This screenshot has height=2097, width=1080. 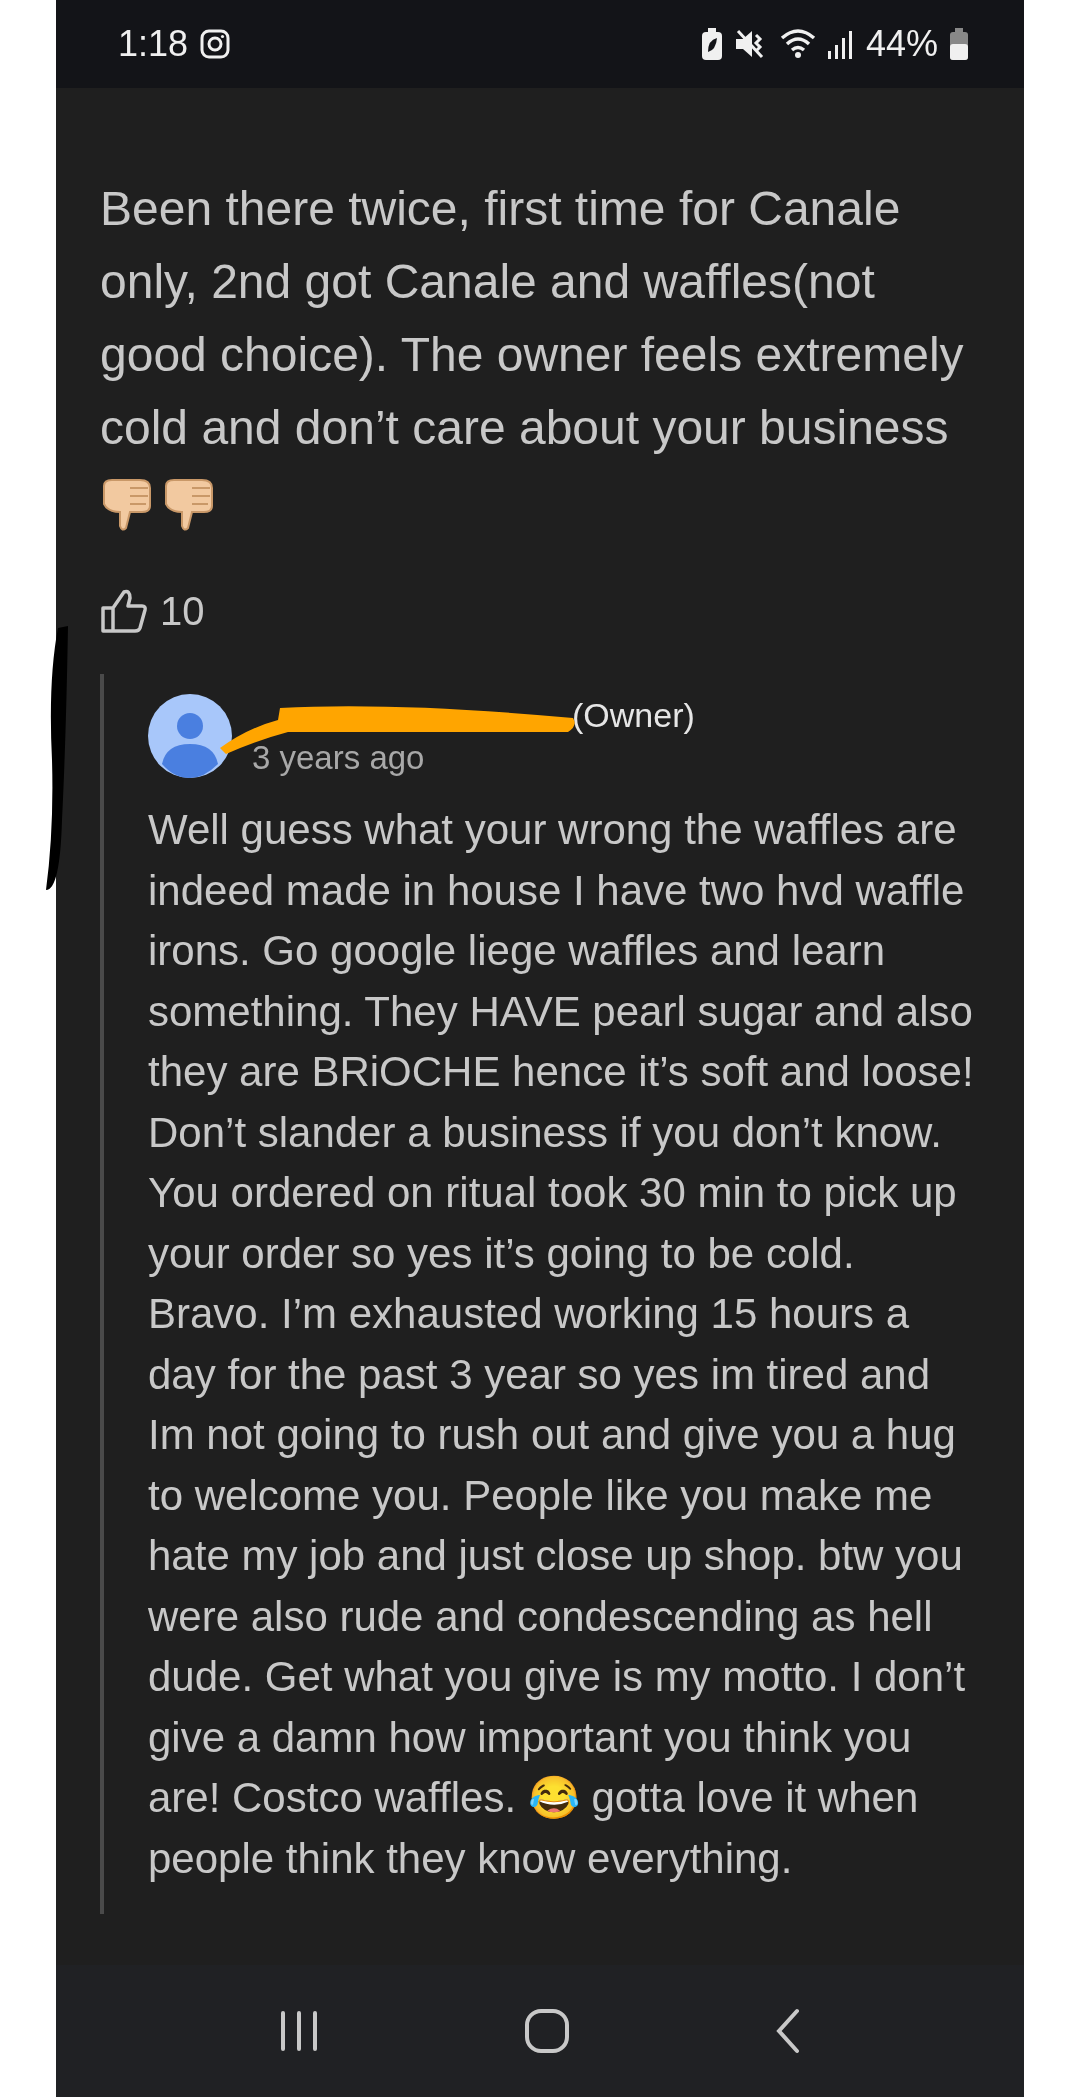 I want to click on thumbs-up-icon, so click(x=124, y=611).